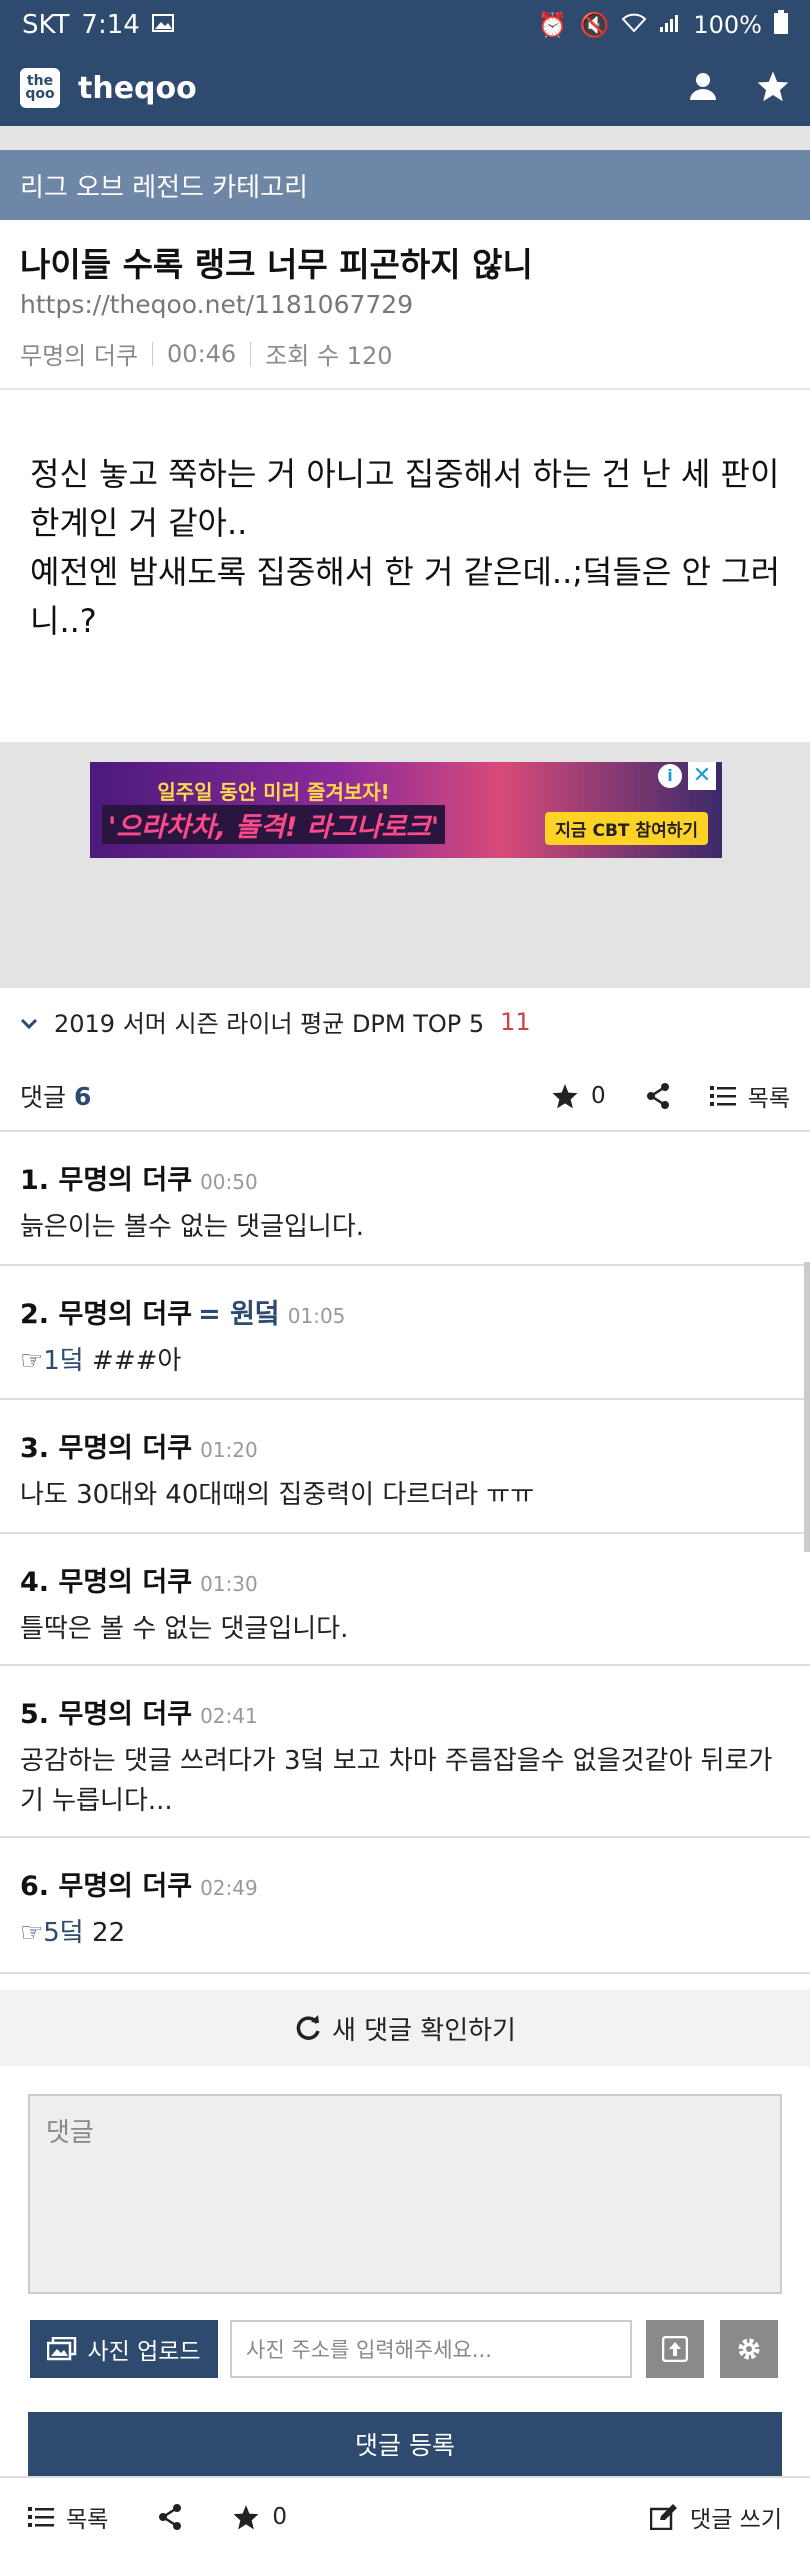  I want to click on comments-header: 댓글 6 0 목록, so click(405, 1097).